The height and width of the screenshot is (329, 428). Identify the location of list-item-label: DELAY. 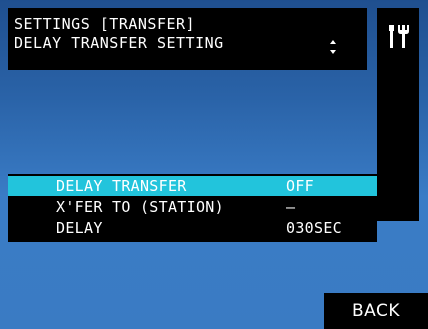
(79, 228).